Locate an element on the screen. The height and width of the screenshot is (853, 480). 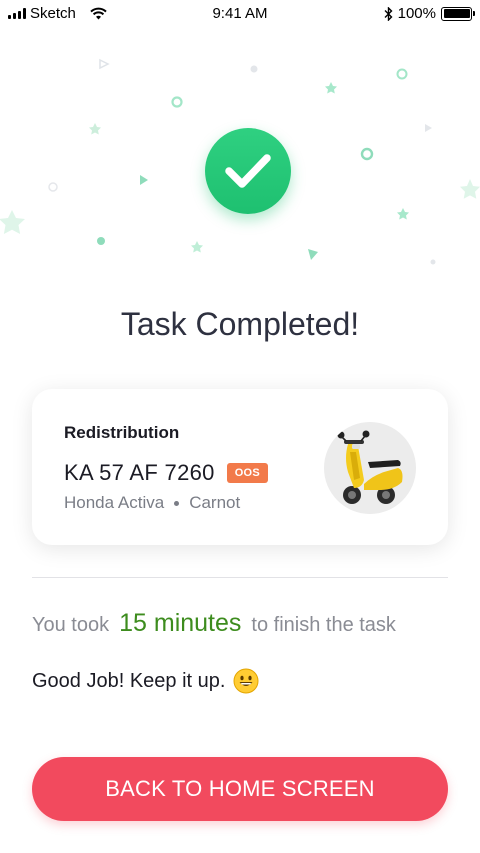
duration-summary: You took 15 minutes to finish the task is located at coordinates (214, 623).